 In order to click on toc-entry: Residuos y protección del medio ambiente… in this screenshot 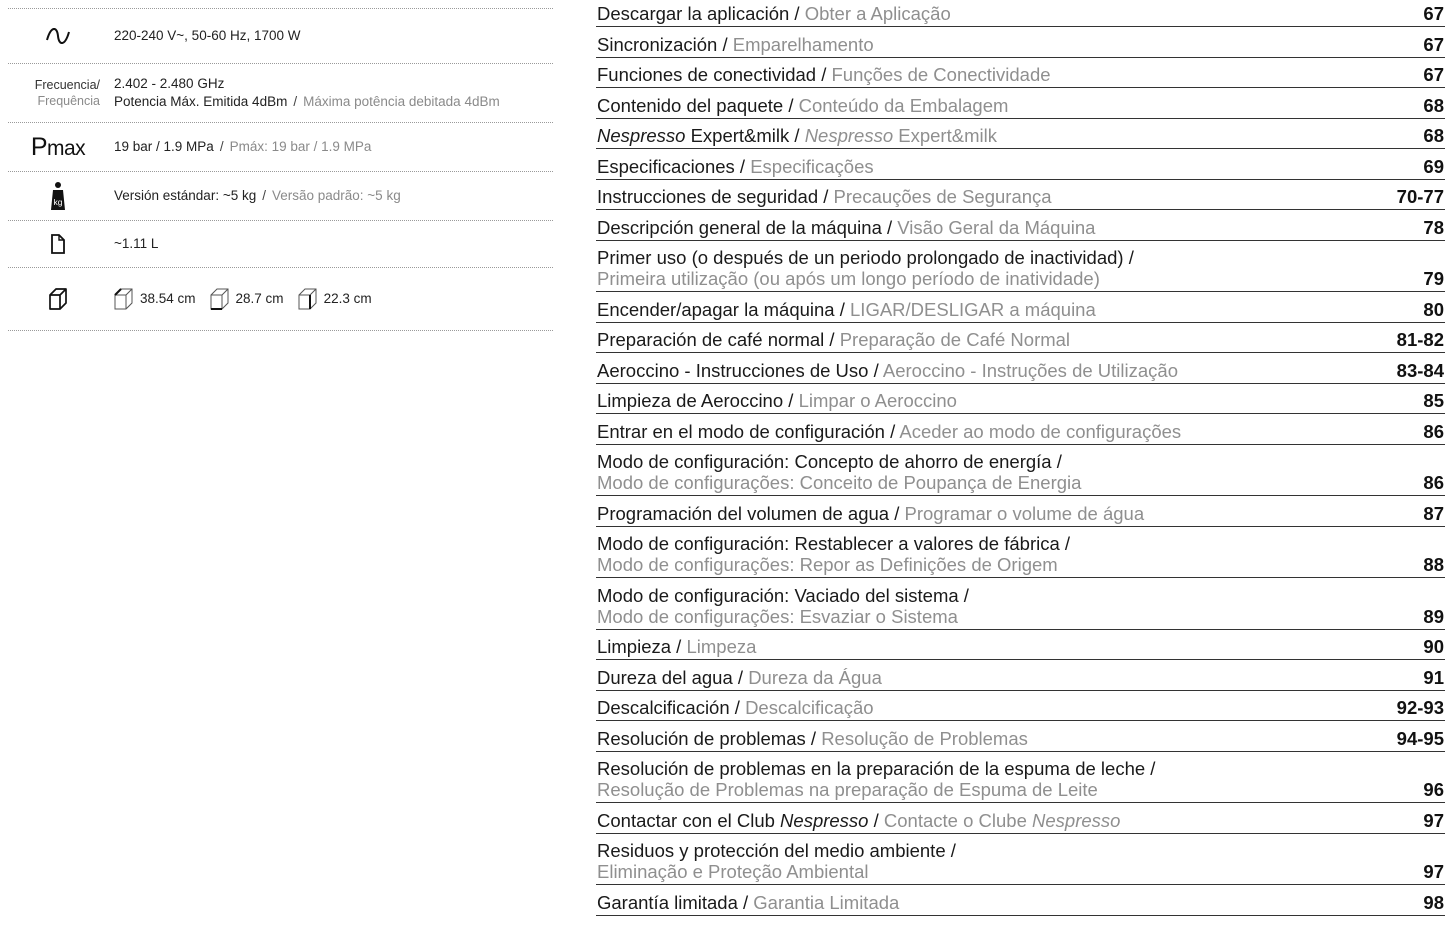, I will do `click(1020, 862)`.